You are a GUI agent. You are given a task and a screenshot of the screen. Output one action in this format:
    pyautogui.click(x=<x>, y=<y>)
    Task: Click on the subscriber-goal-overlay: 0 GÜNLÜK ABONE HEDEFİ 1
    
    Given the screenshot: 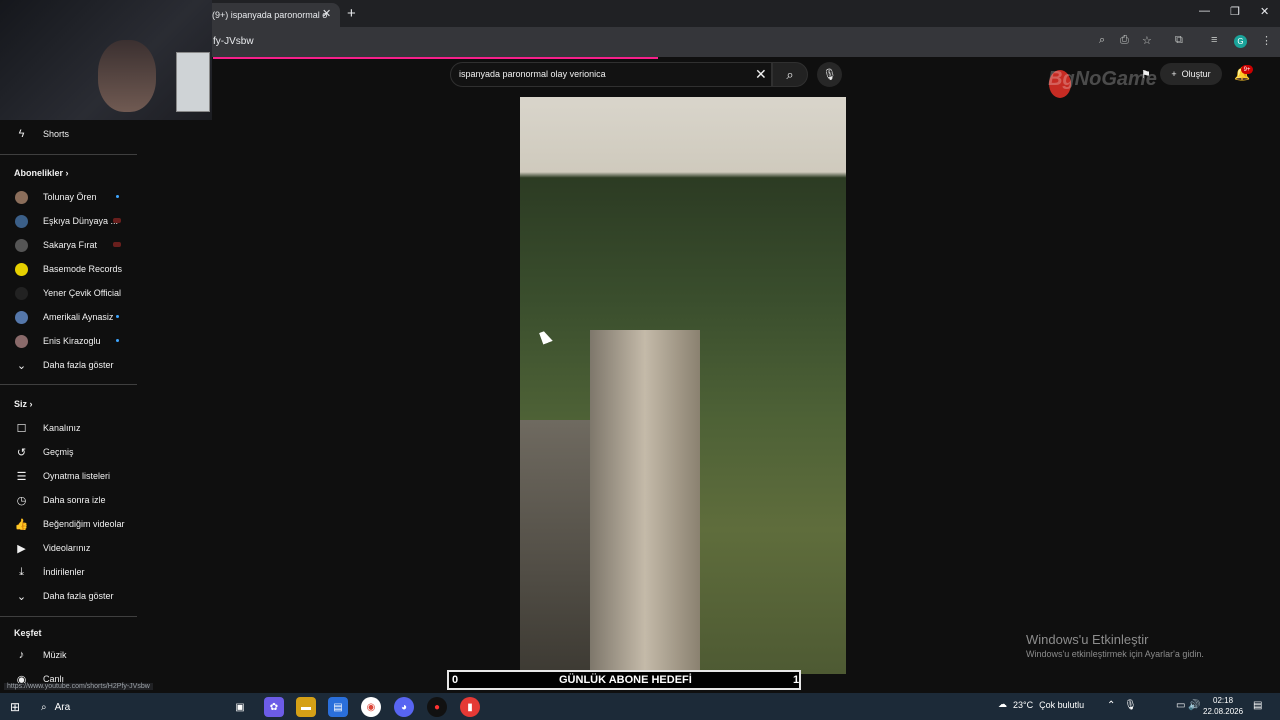 What is the action you would take?
    pyautogui.click(x=624, y=680)
    